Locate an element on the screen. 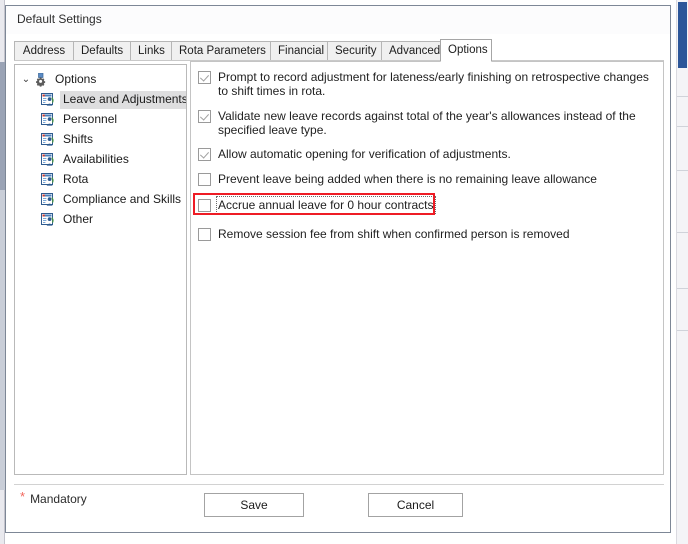  dialog-titlebar: Default Settings is located at coordinates (338, 20).